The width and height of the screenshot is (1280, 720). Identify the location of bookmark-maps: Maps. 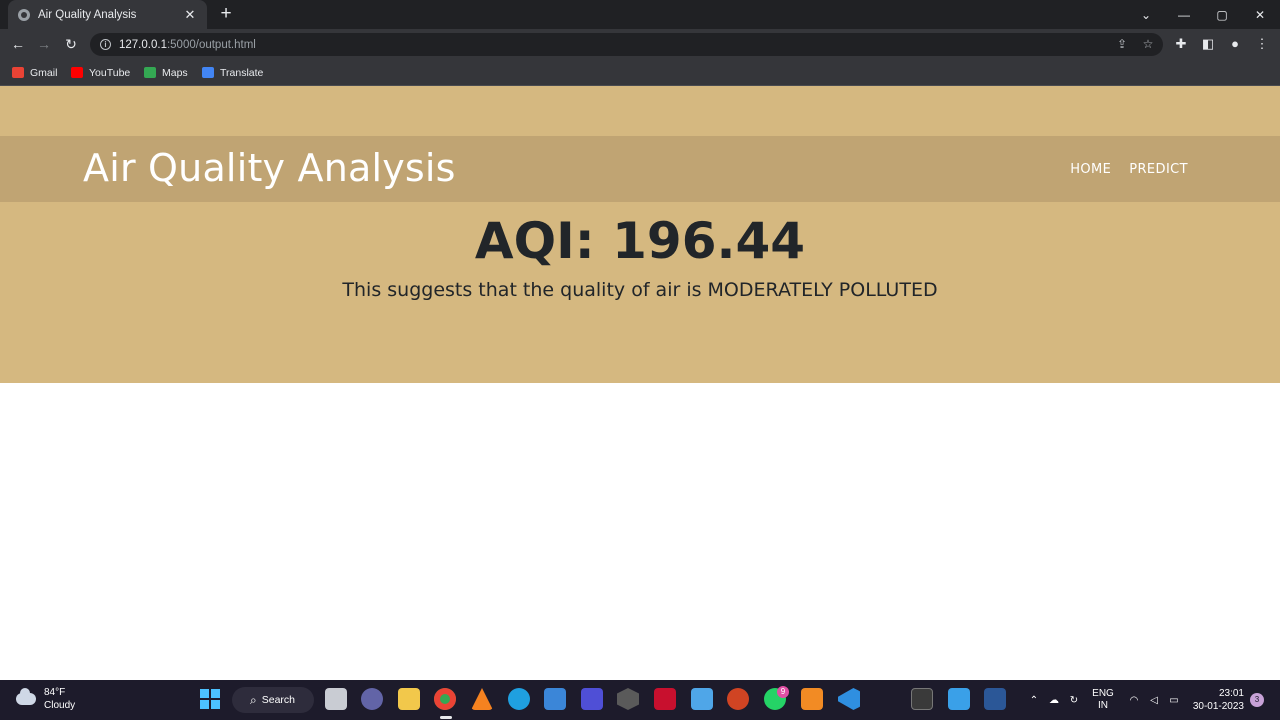
(166, 72).